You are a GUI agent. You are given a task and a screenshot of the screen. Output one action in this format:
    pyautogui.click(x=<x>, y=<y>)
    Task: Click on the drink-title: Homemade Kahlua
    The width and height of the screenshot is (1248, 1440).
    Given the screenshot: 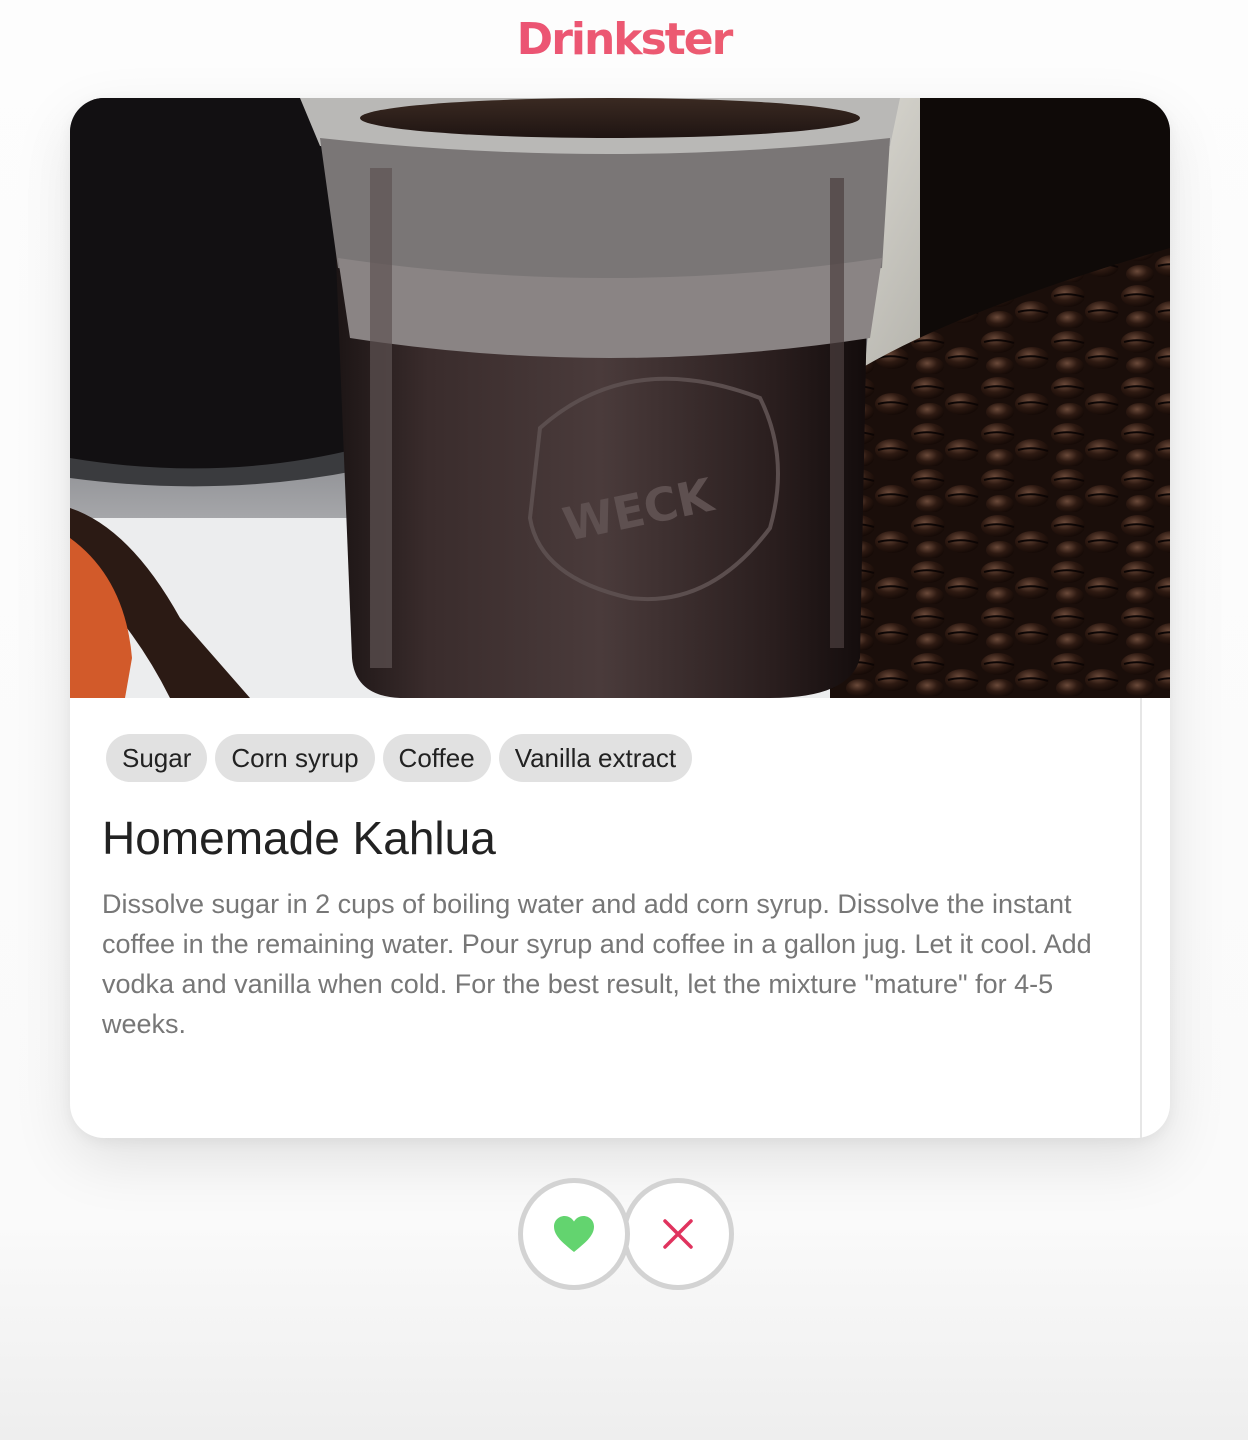 What is the action you would take?
    pyautogui.click(x=299, y=838)
    